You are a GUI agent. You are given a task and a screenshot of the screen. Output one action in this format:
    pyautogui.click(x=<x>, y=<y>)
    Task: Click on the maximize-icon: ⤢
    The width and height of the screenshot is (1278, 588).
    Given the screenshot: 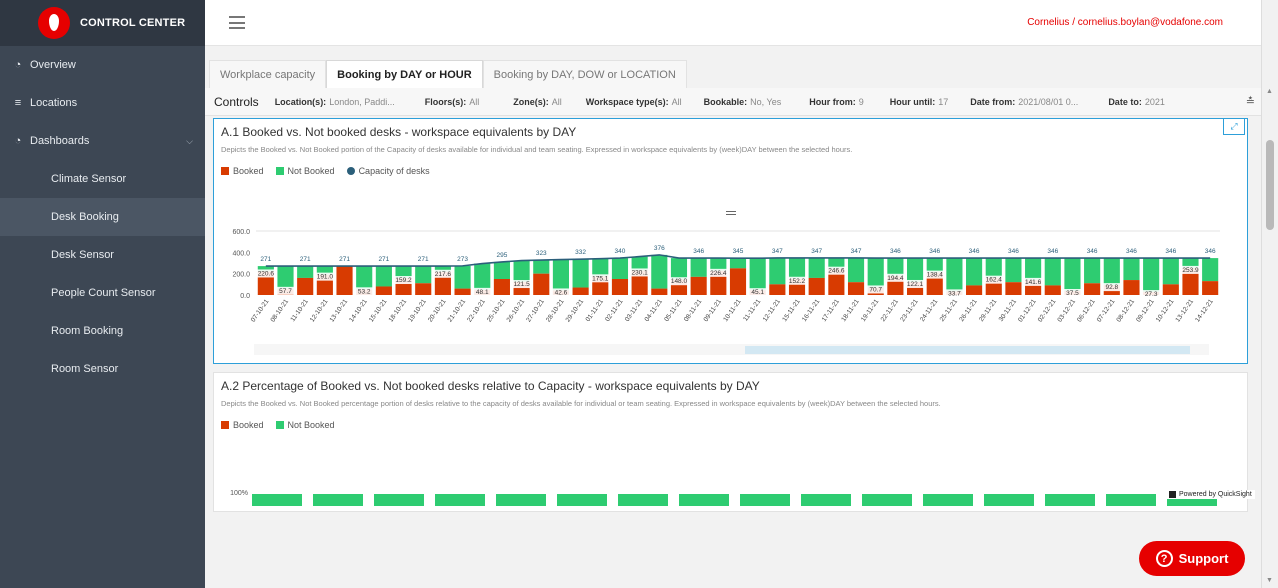 What is the action you would take?
    pyautogui.click(x=1234, y=127)
    